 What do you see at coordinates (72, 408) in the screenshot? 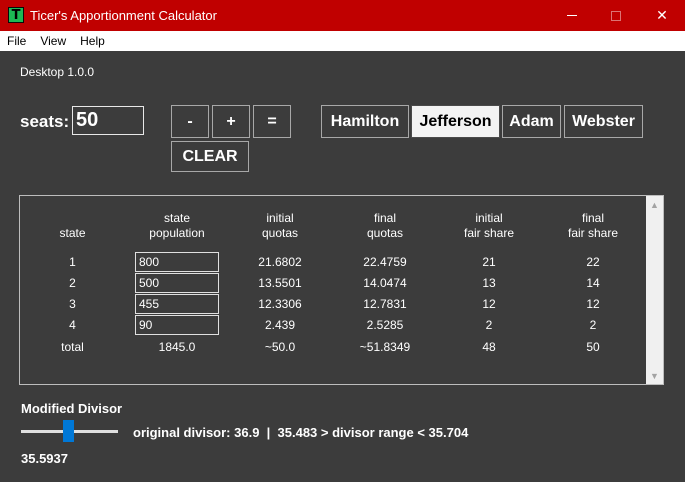
I see `modified-divisor-label: Modified Divisor` at bounding box center [72, 408].